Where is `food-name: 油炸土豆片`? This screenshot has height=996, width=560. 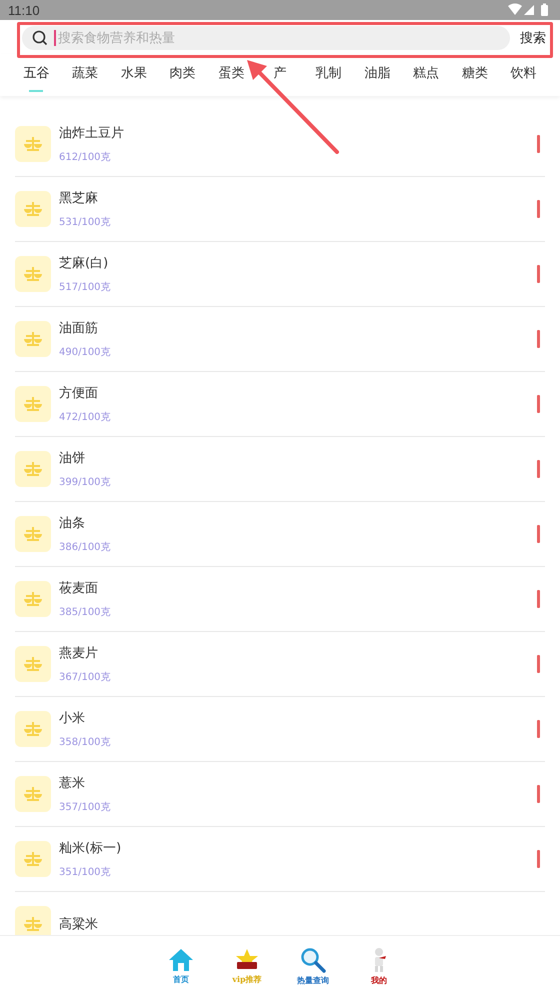
food-name: 油炸土豆片 is located at coordinates (294, 133).